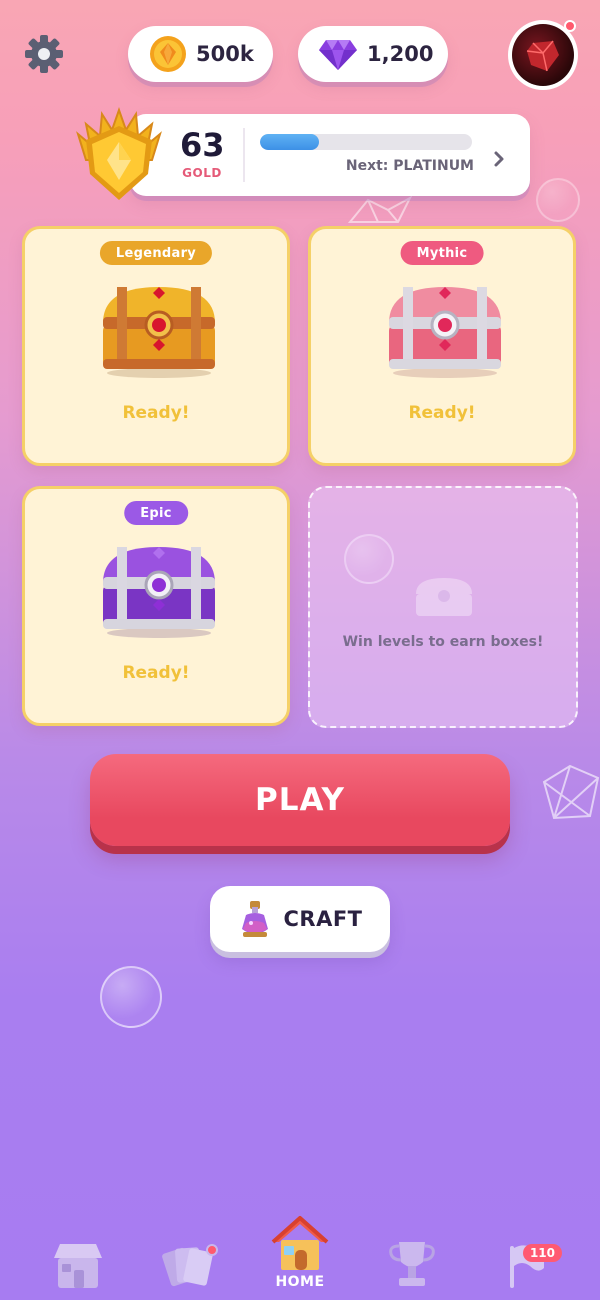 The width and height of the screenshot is (600, 1300). What do you see at coordinates (119, 153) in the screenshot?
I see `rank-badge-icon` at bounding box center [119, 153].